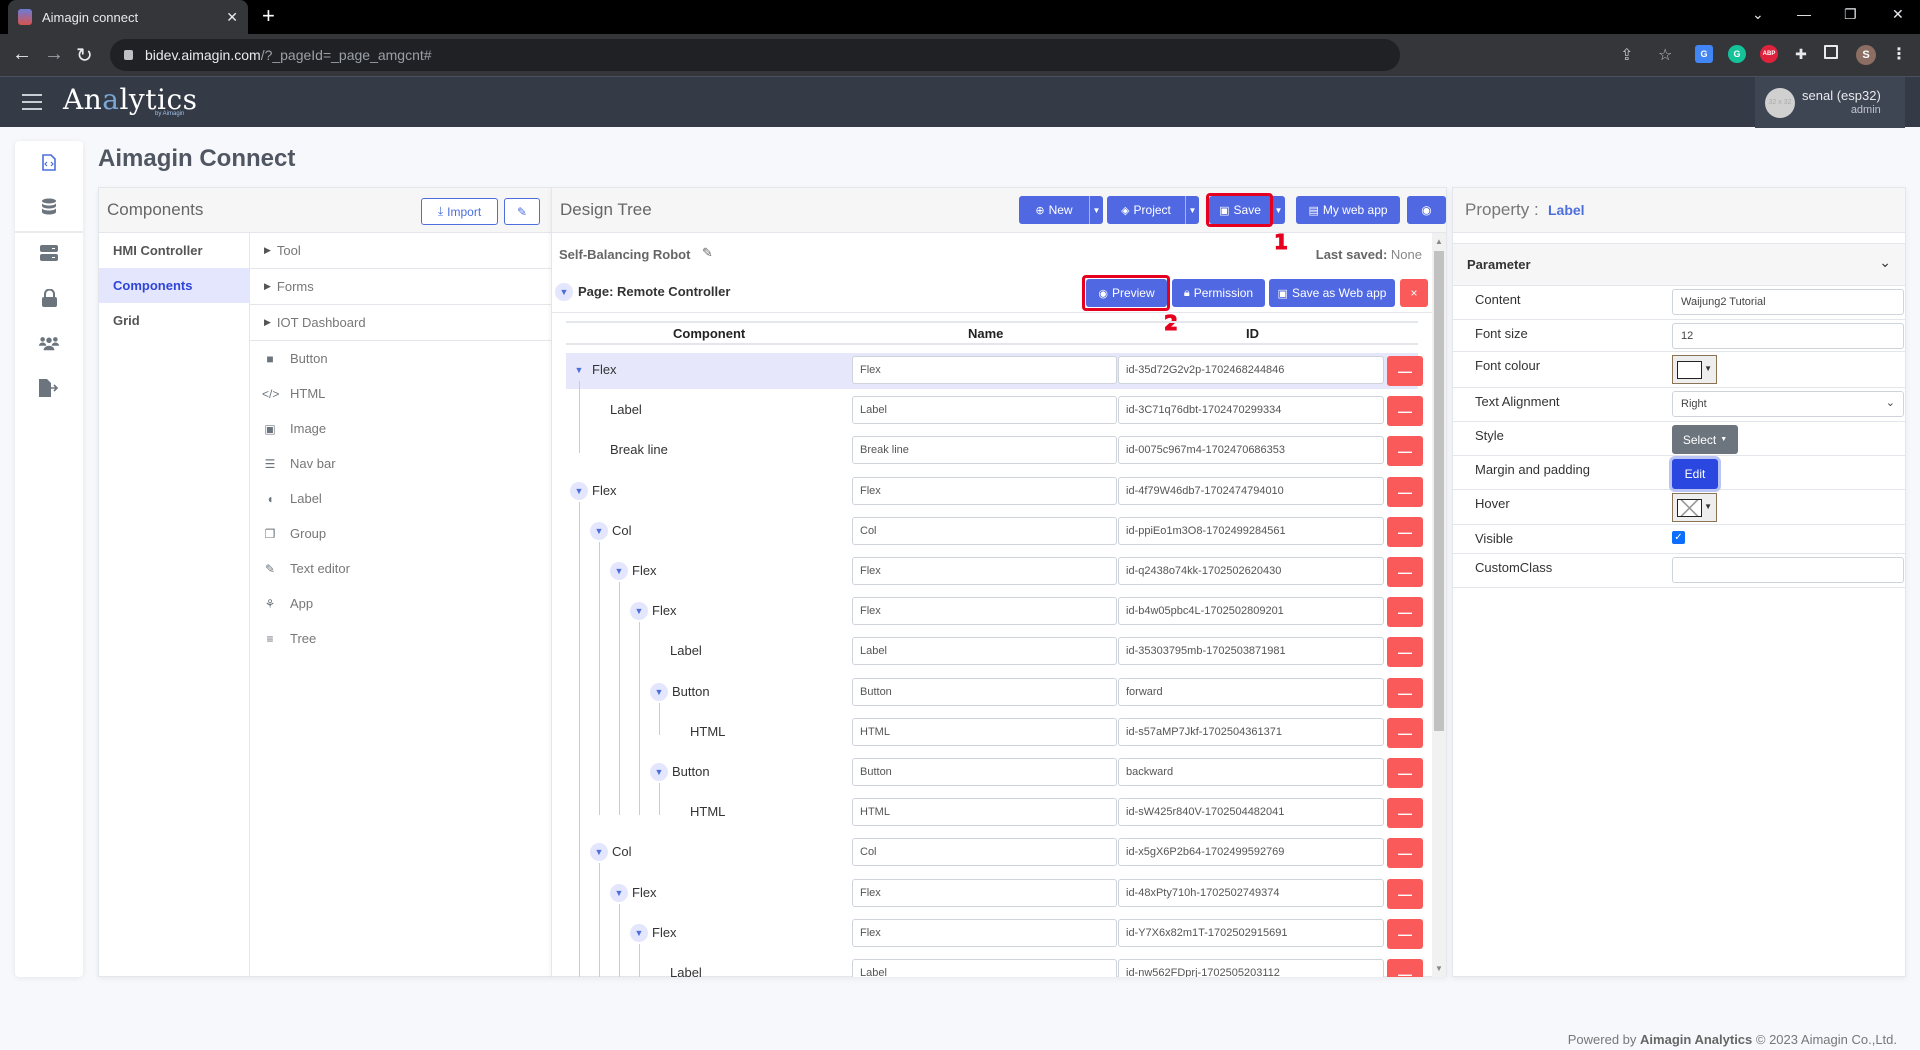  I want to click on new-dropdown-toggle: ▼, so click(1096, 210).